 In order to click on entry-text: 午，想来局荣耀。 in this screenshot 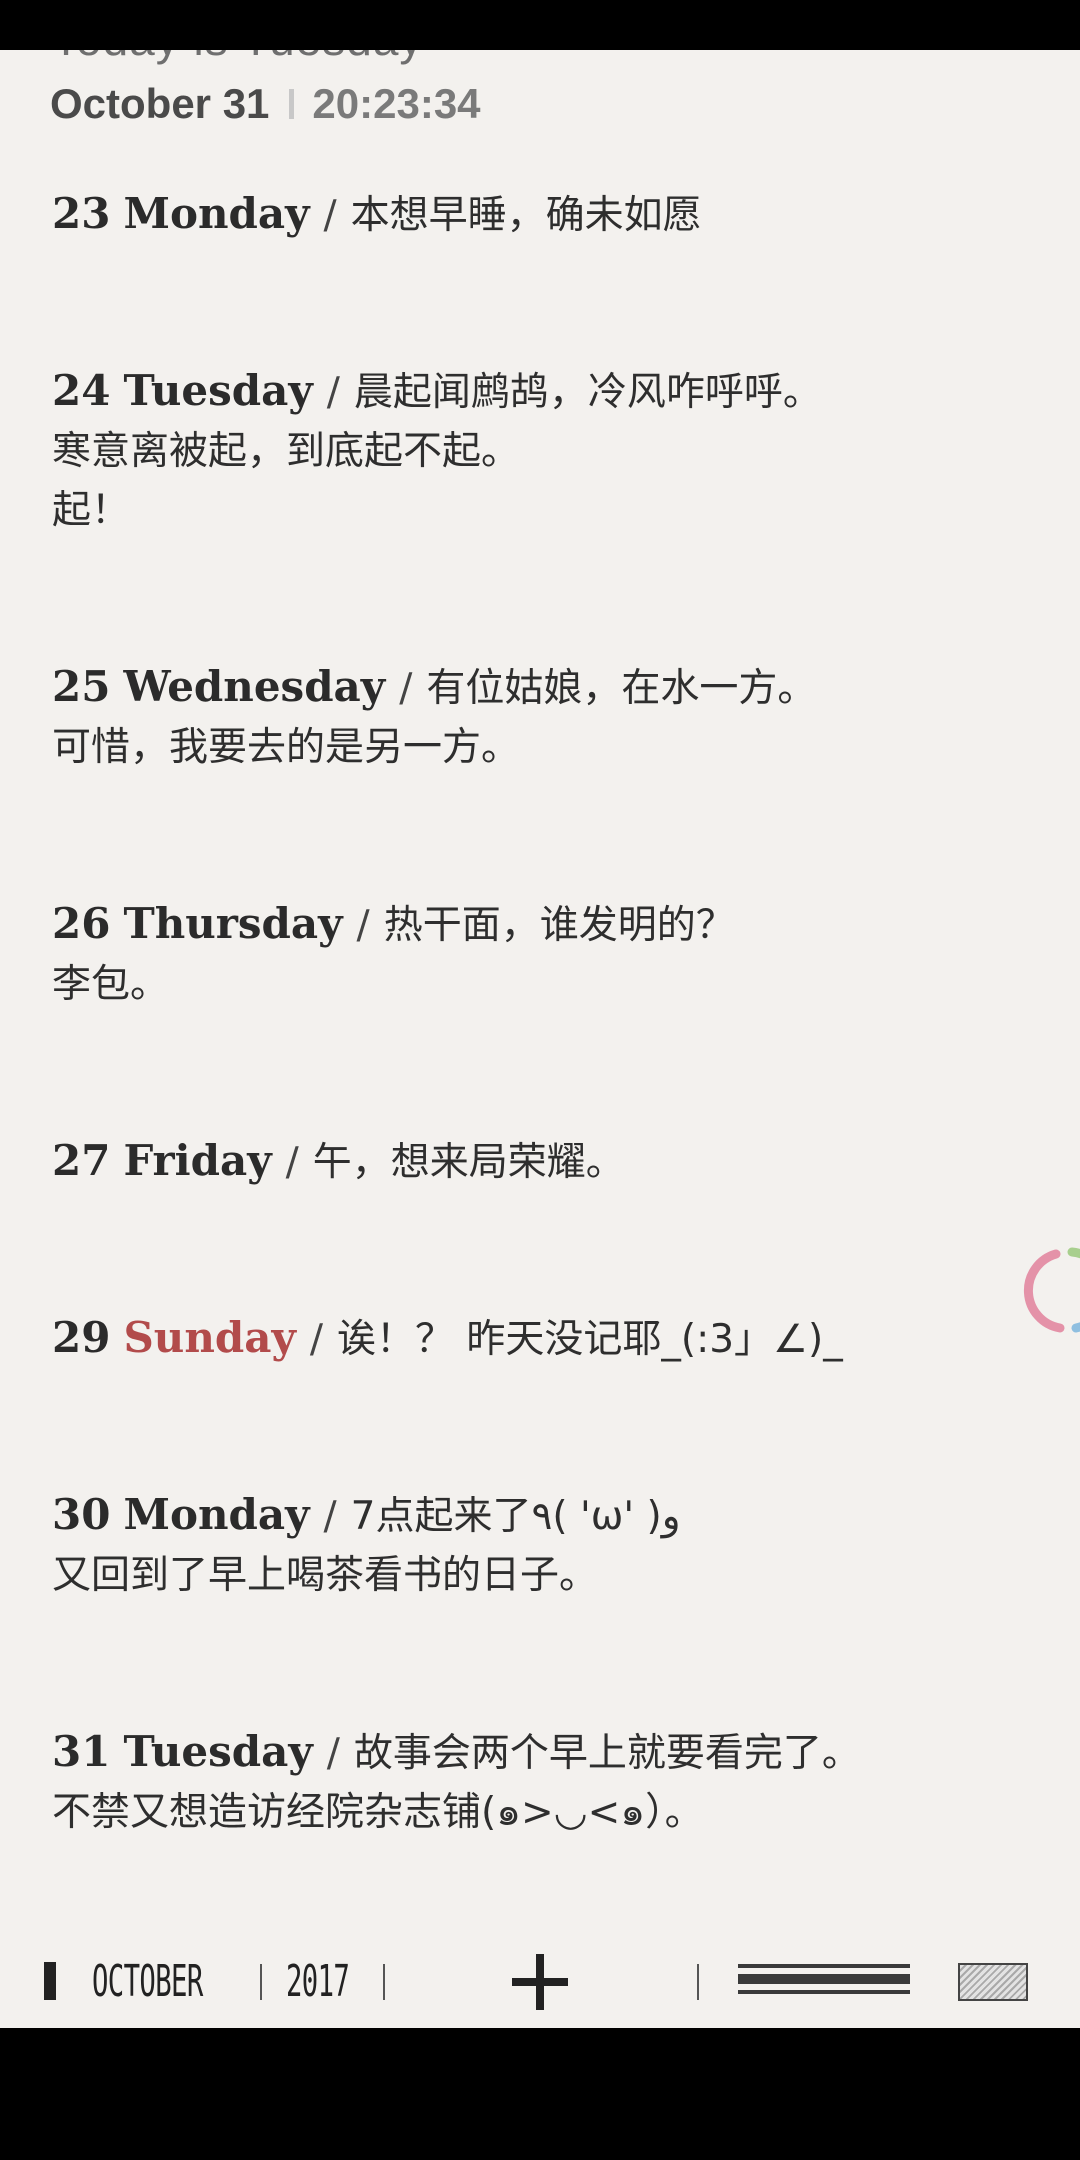, I will do `click(468, 1162)`.